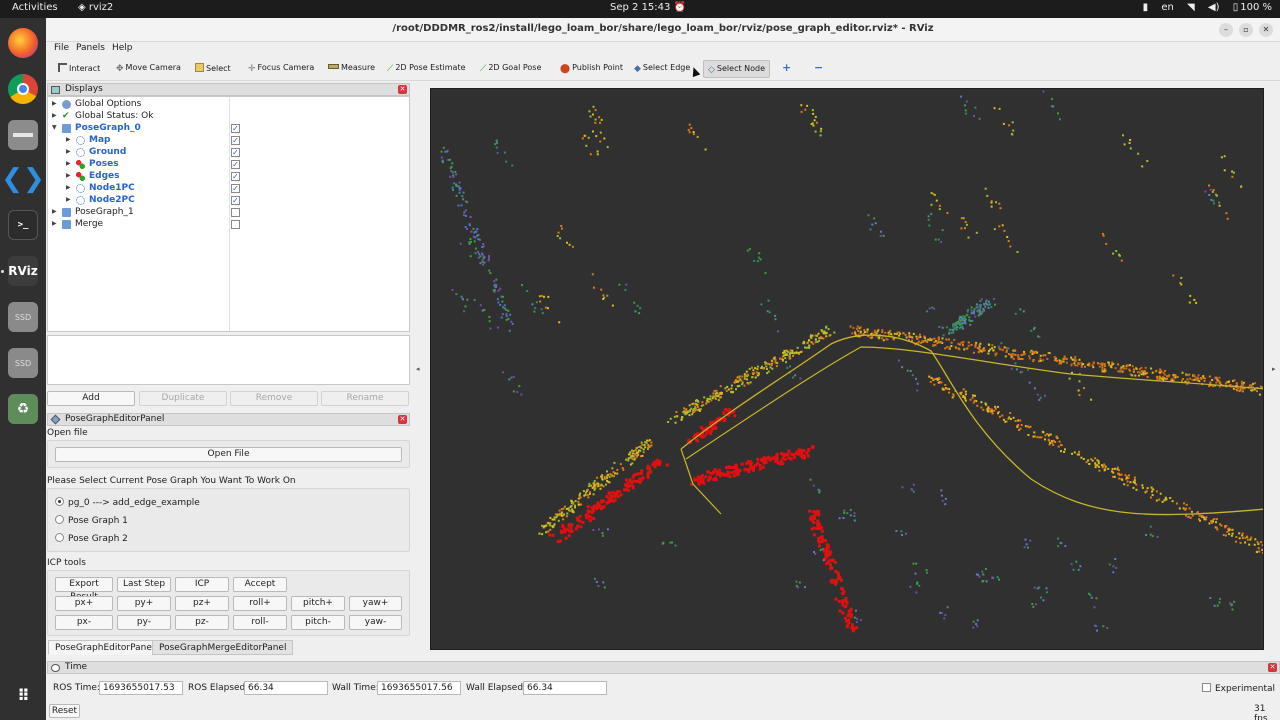 Image resolution: width=1280 pixels, height=720 pixels. I want to click on remove-tool-button: −, so click(818, 67).